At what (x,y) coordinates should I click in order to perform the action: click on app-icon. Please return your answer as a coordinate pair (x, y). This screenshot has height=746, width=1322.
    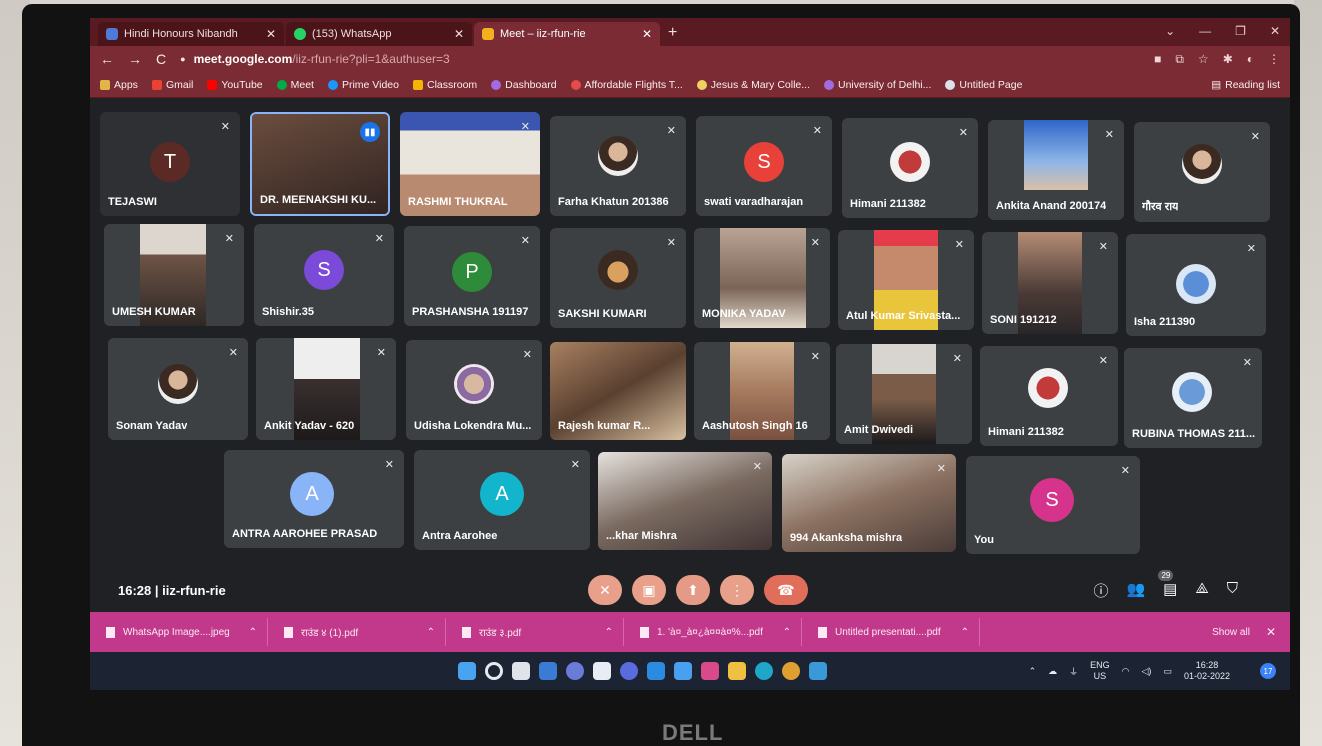
    Looking at the image, I should click on (818, 671).